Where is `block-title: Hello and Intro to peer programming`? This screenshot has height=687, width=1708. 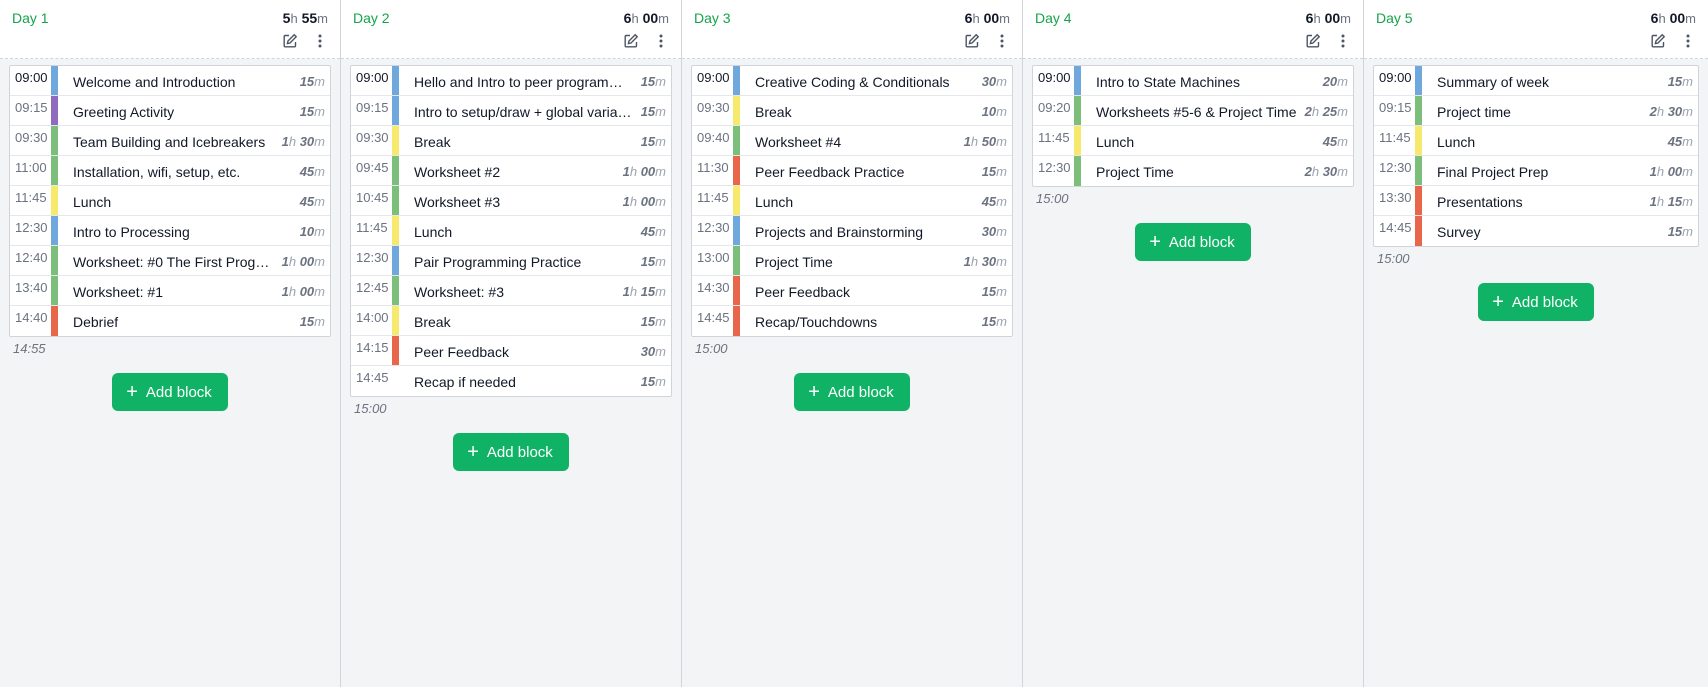 block-title: Hello and Intro to peer programming is located at coordinates (523, 82).